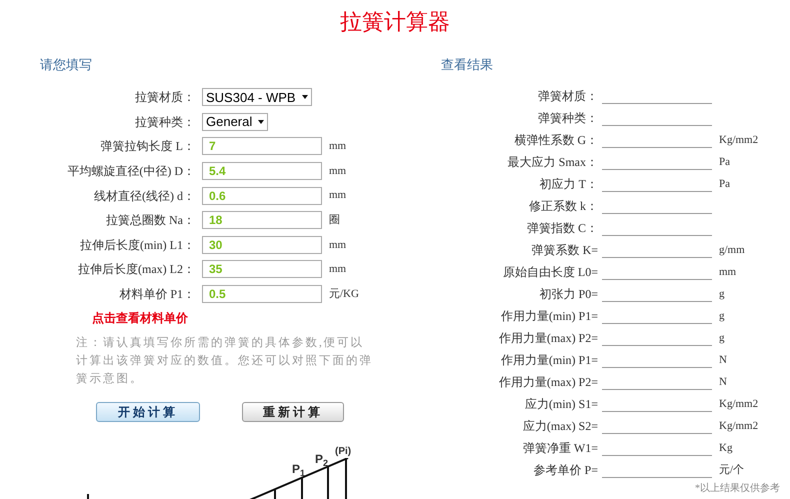 The image size is (790, 499). What do you see at coordinates (225, 361) in the screenshot?
I see `note-text: 注：请认真填写你所需的弹簧的具体参数,便可以计算出该弹簧对应的数值。您还可以对照下面的弹簧示意图。` at bounding box center [225, 361].